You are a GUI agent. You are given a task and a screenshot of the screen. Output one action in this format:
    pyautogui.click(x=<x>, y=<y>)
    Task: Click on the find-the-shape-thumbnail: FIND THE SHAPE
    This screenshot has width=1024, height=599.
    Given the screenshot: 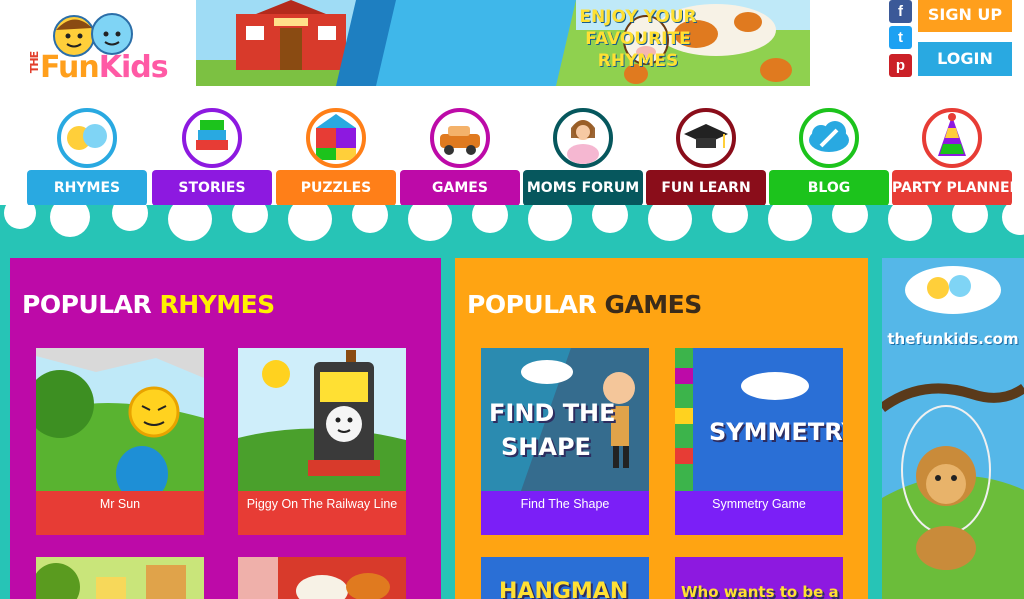 What is the action you would take?
    pyautogui.click(x=565, y=419)
    